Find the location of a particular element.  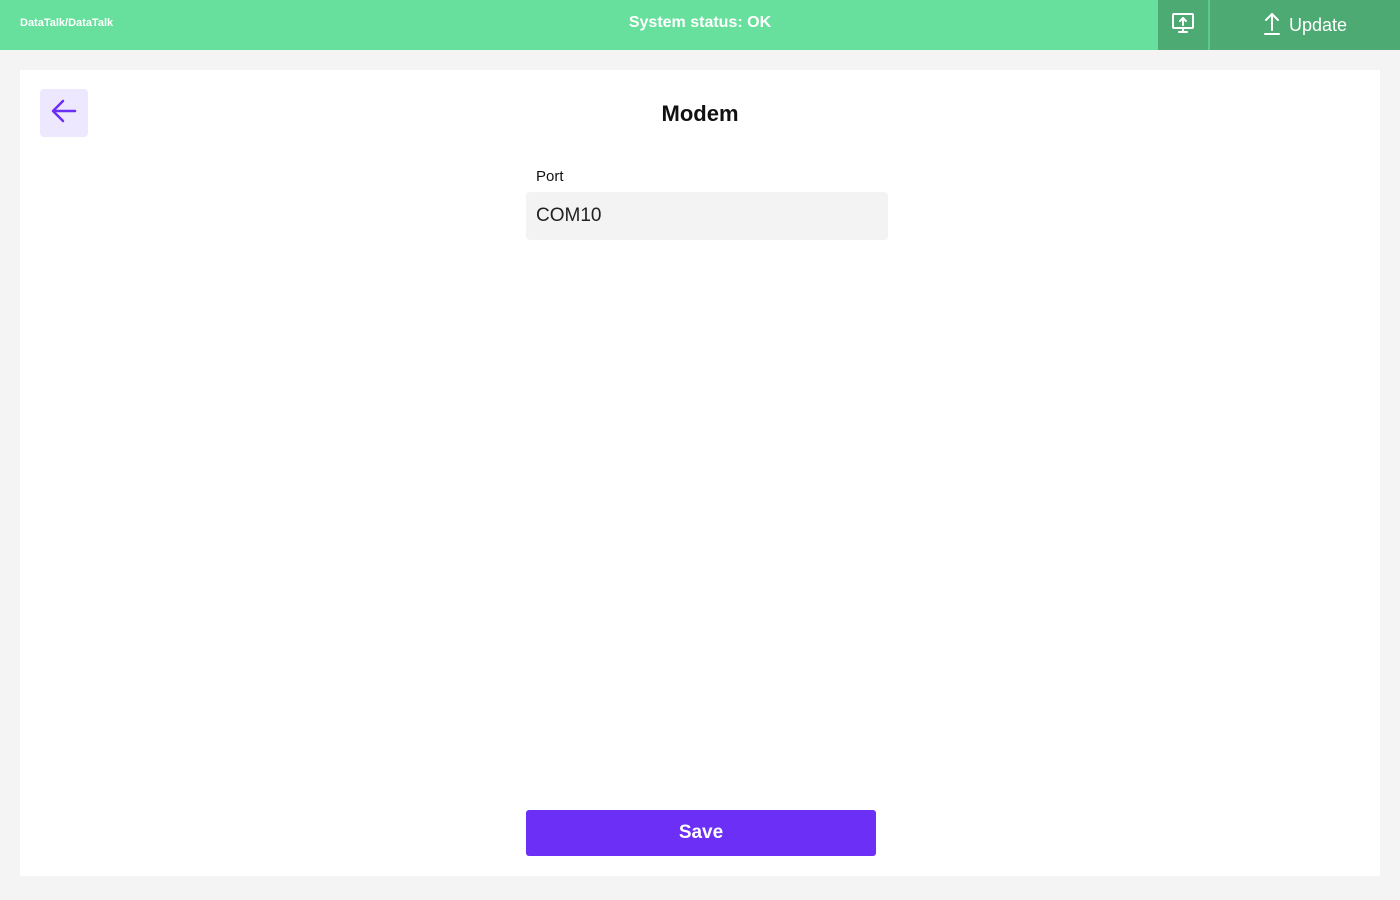

update-label: Update is located at coordinates (1318, 24).